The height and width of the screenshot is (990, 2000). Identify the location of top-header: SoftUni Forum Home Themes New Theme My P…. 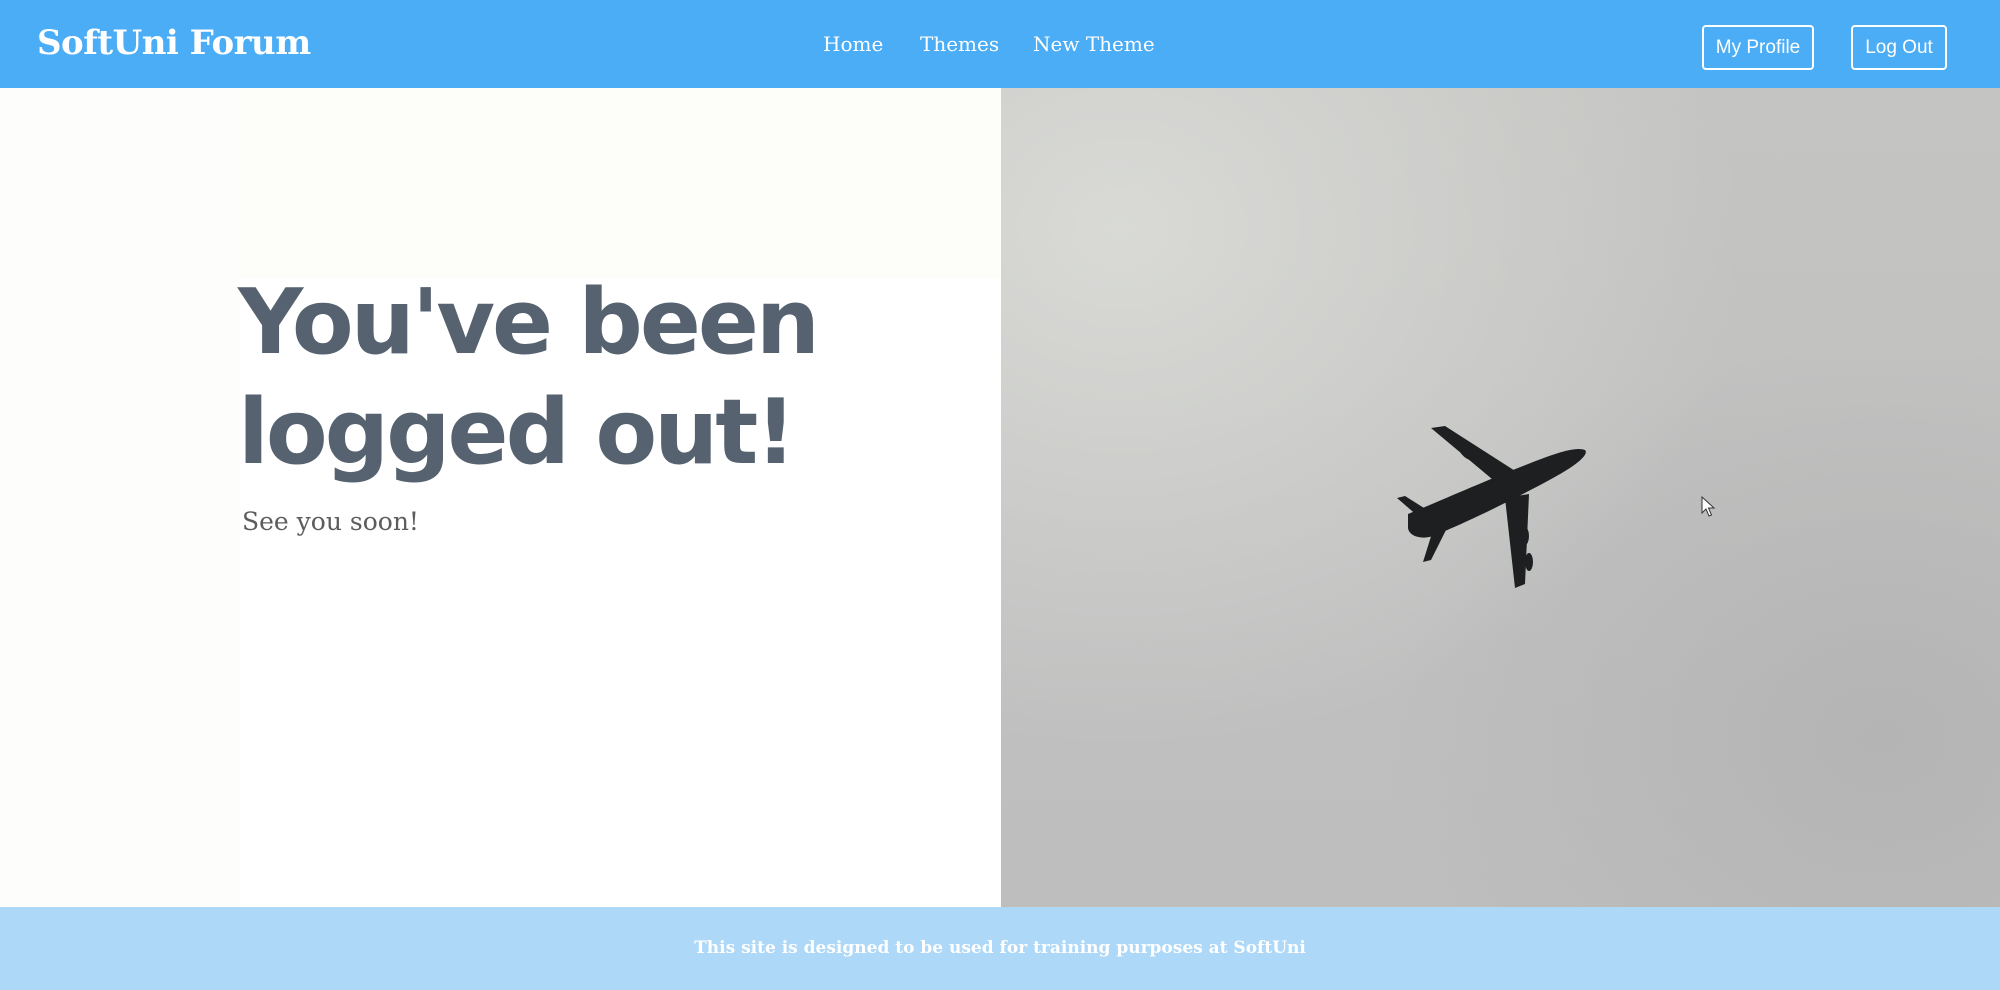
(1000, 44).